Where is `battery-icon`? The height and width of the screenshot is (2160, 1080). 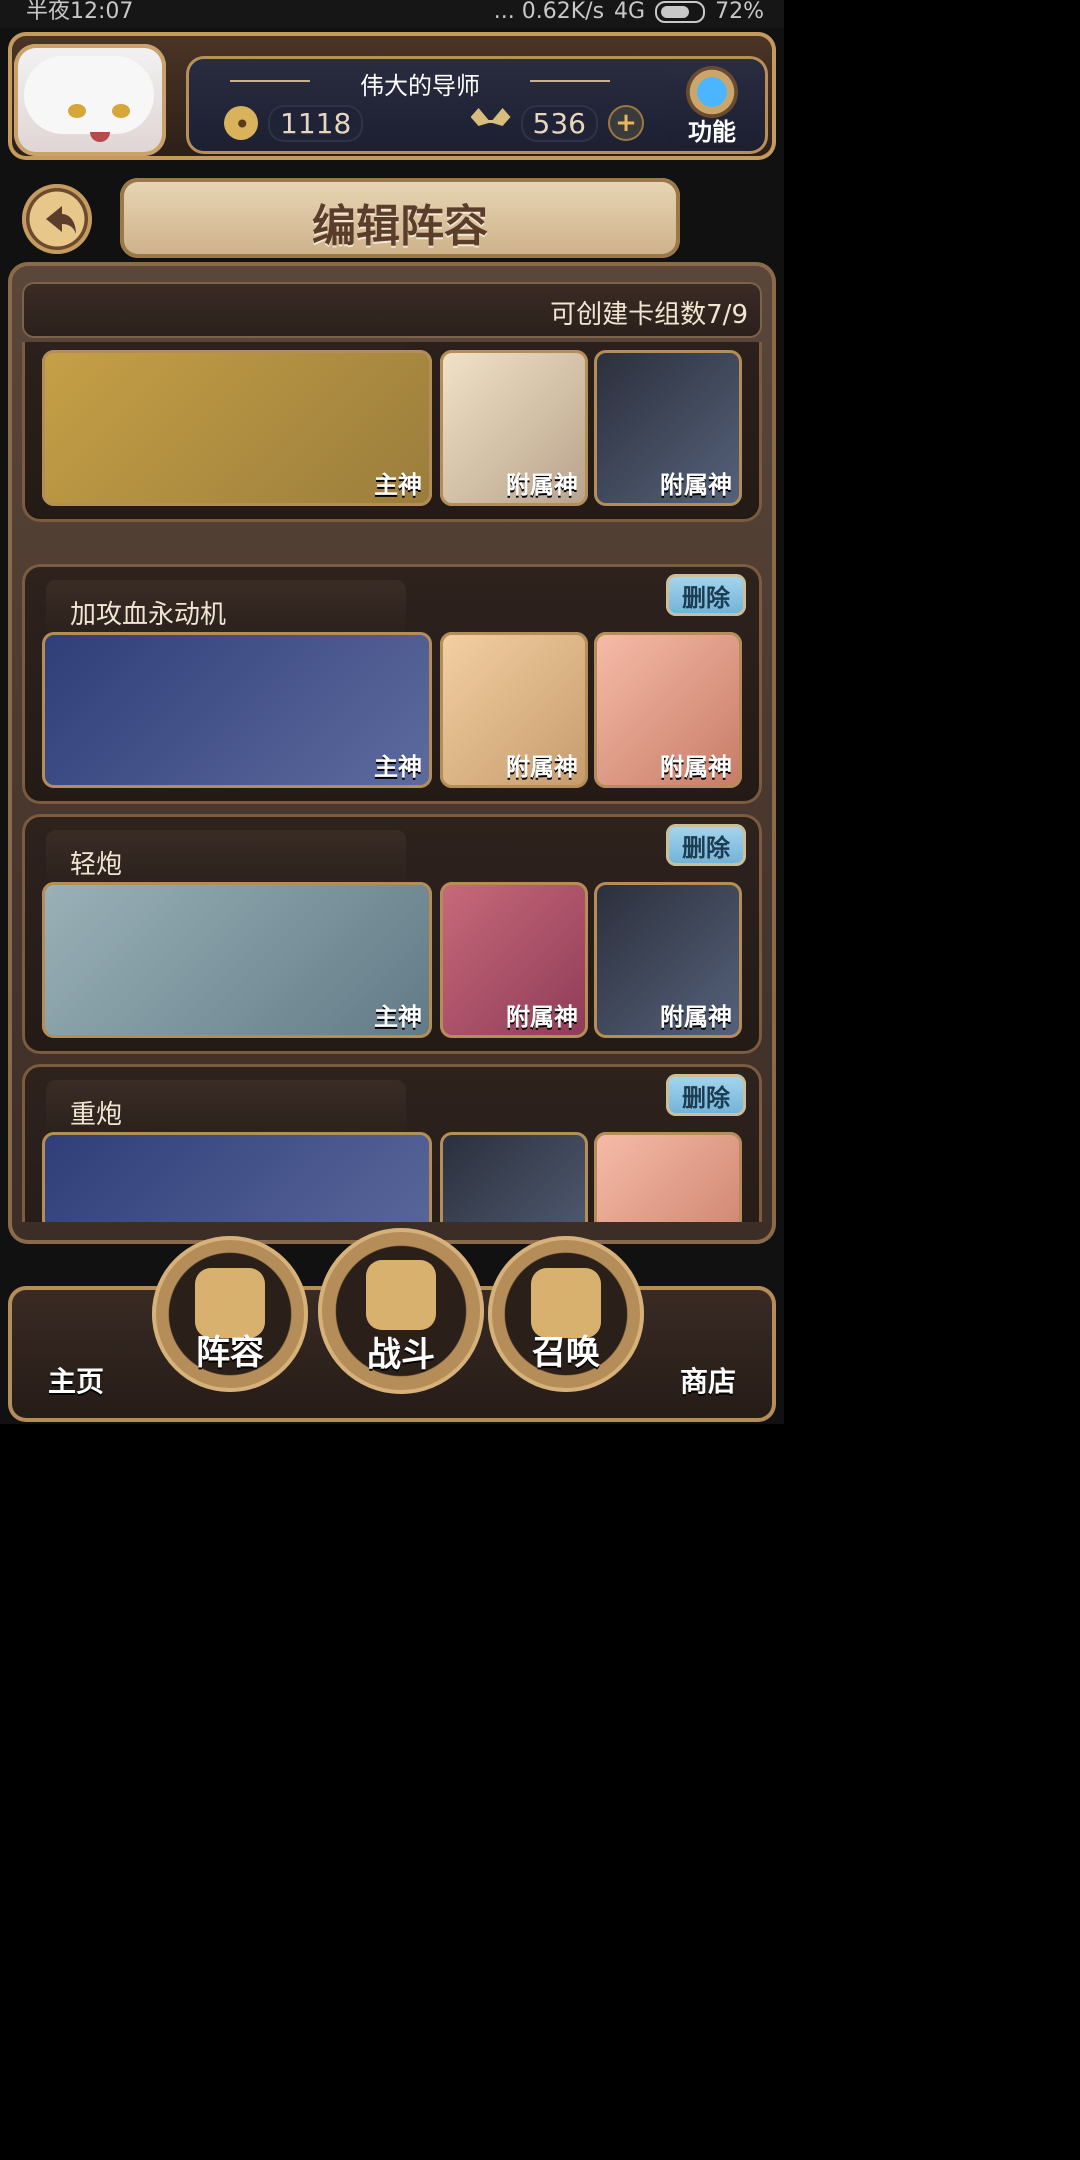
battery-icon is located at coordinates (680, 12).